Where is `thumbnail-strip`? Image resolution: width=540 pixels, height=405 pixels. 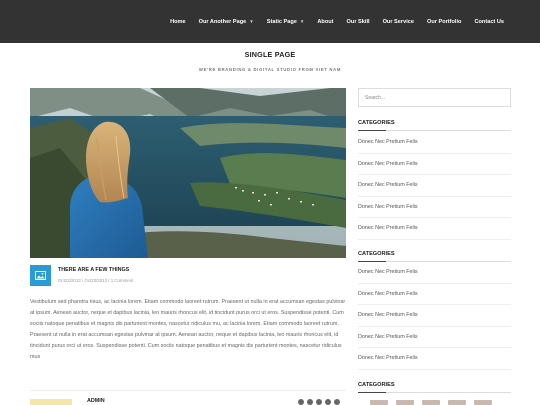
thumbnail-strip is located at coordinates (431, 402).